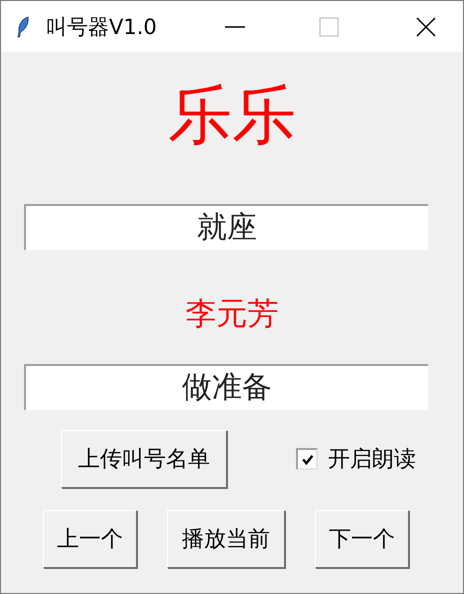 This screenshot has height=594, width=464. Describe the element at coordinates (232, 119) in the screenshot. I see `seated-name: 乐乐` at that location.